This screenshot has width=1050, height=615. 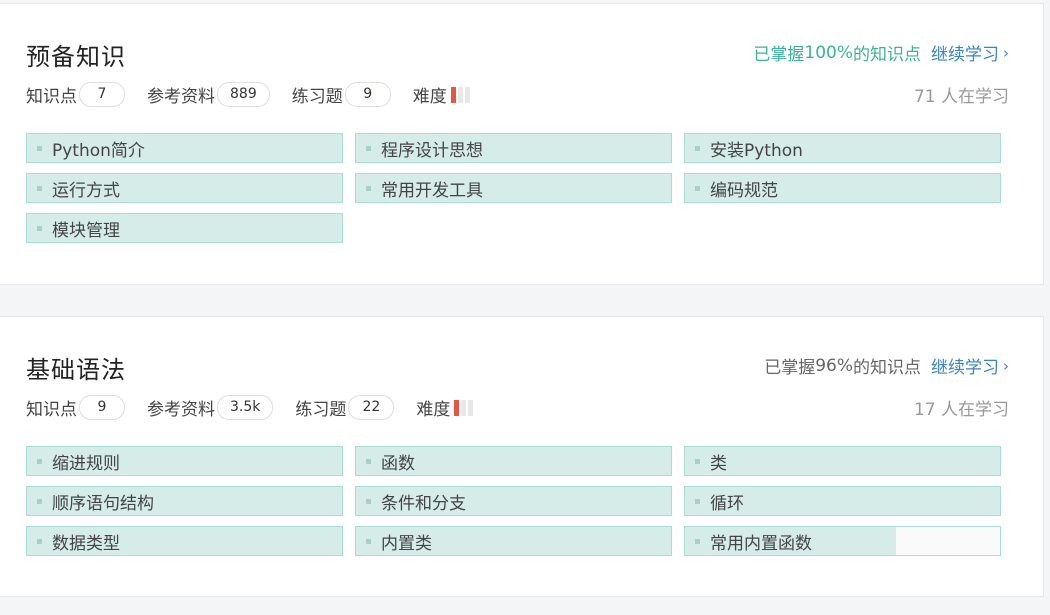 I want to click on exercises-count: 22, so click(x=371, y=407).